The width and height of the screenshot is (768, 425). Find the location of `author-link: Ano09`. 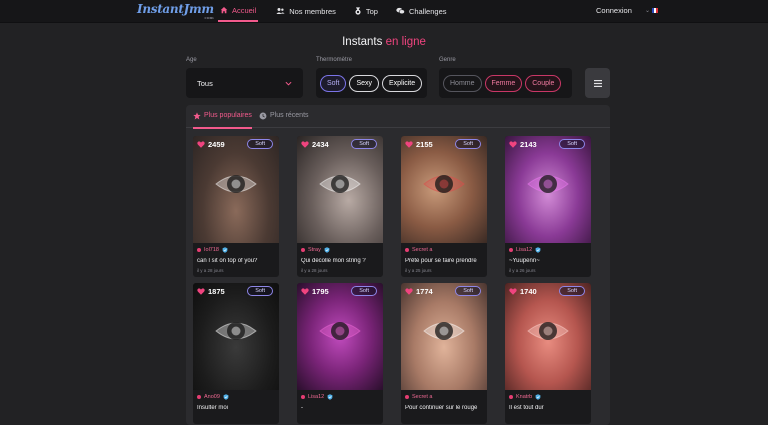

author-link: Ano09 is located at coordinates (213, 397).